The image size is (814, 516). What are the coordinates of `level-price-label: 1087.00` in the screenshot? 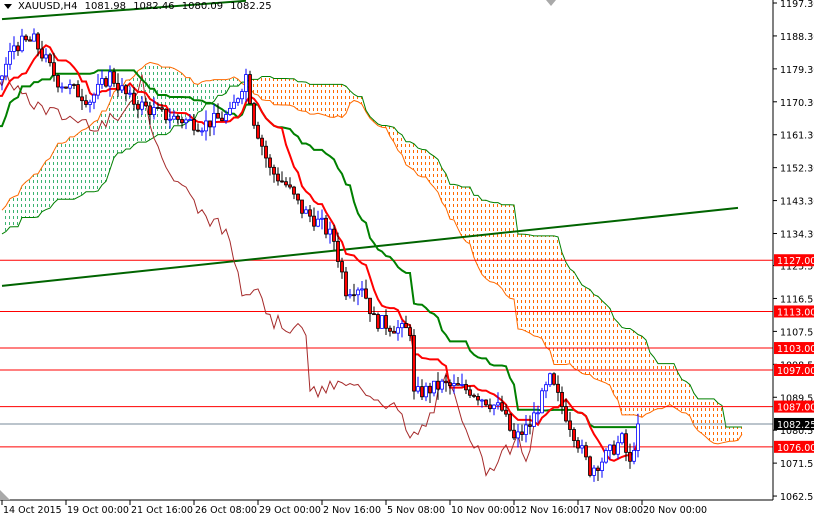 It's located at (795, 408).